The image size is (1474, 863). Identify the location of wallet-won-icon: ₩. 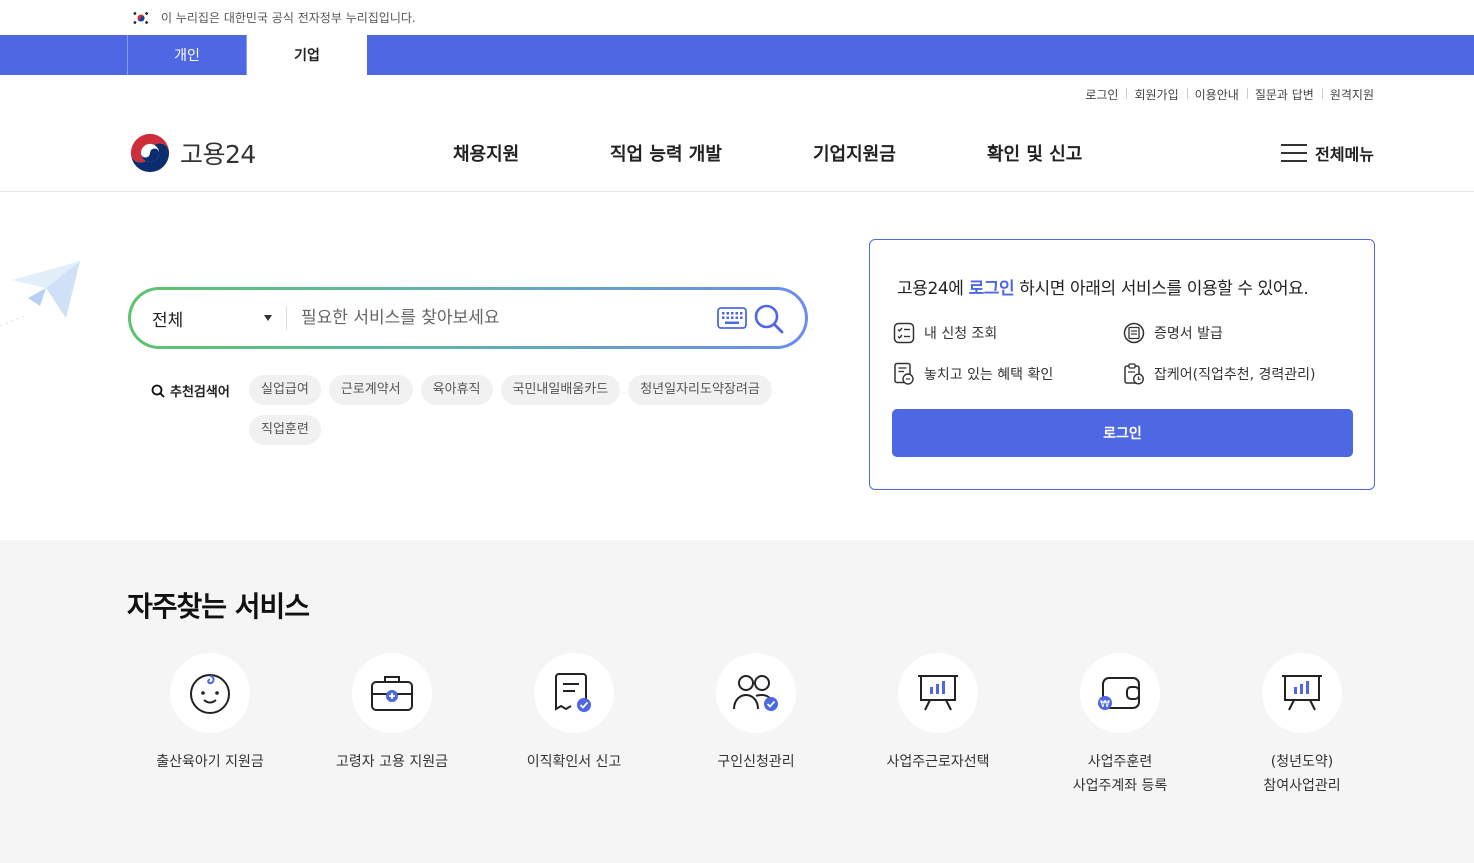
(1119, 693).